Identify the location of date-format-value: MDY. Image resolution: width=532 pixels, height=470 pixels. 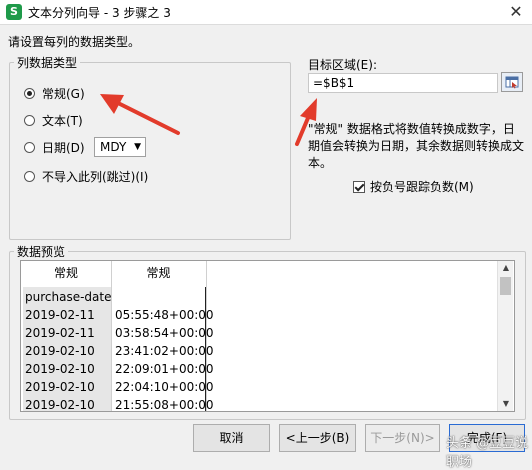
(113, 147).